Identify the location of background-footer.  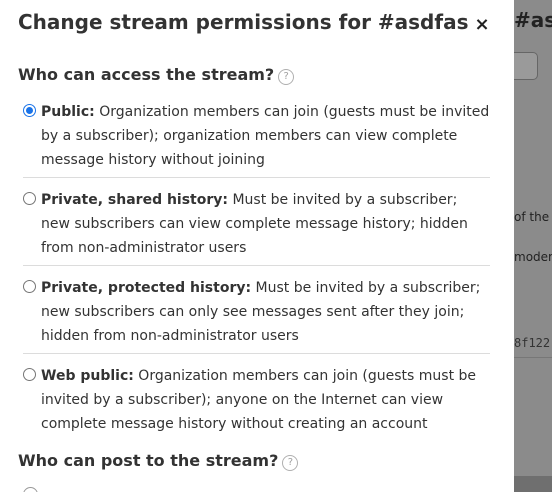
(533, 484).